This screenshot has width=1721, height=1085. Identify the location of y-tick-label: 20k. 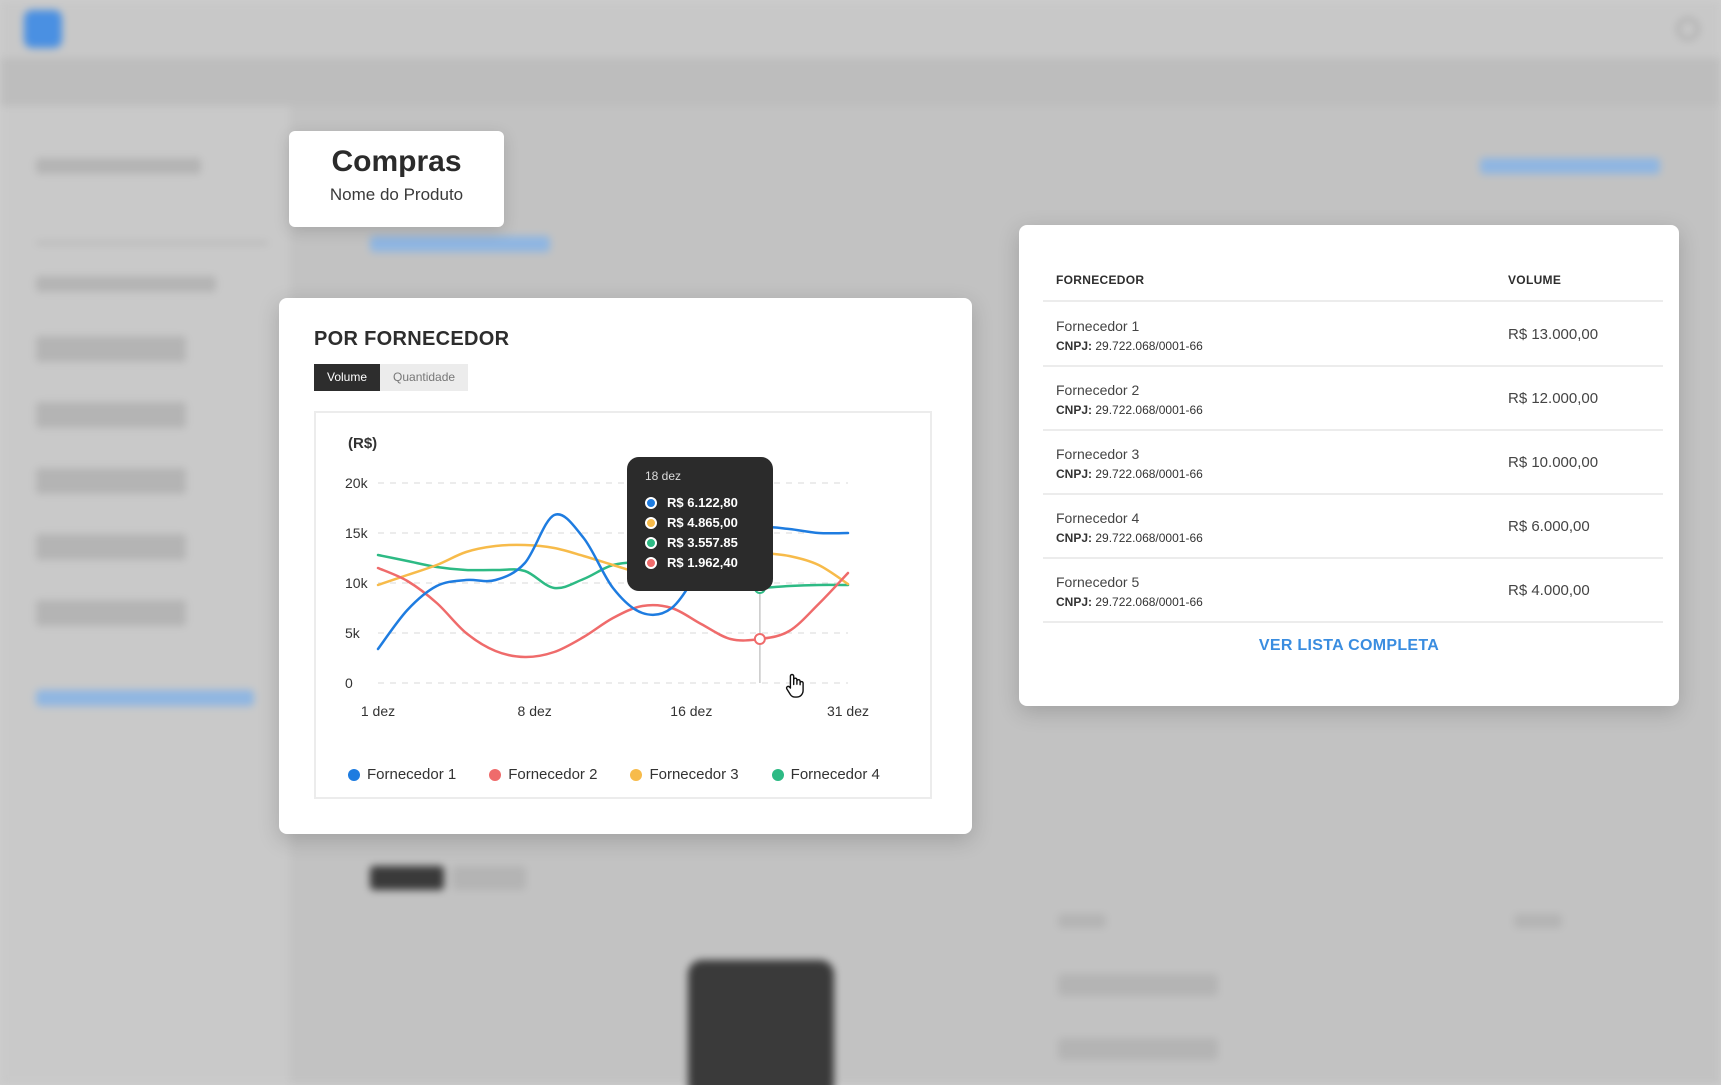
(357, 483).